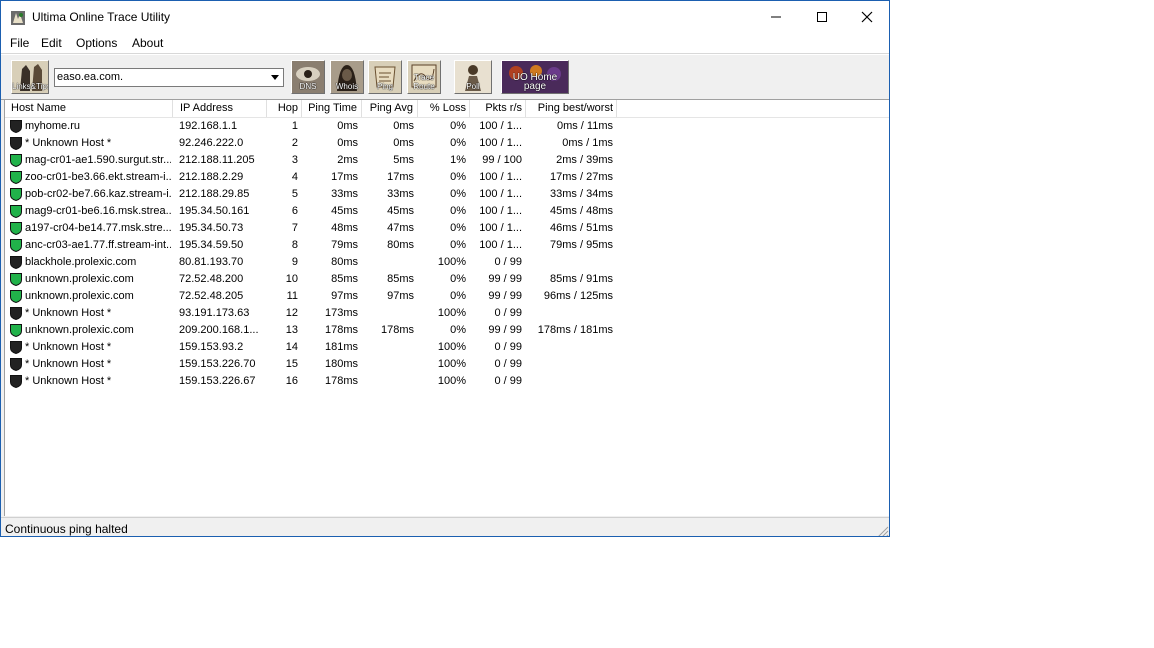  What do you see at coordinates (66, 529) in the screenshot?
I see `status-text: Continuous ping halted` at bounding box center [66, 529].